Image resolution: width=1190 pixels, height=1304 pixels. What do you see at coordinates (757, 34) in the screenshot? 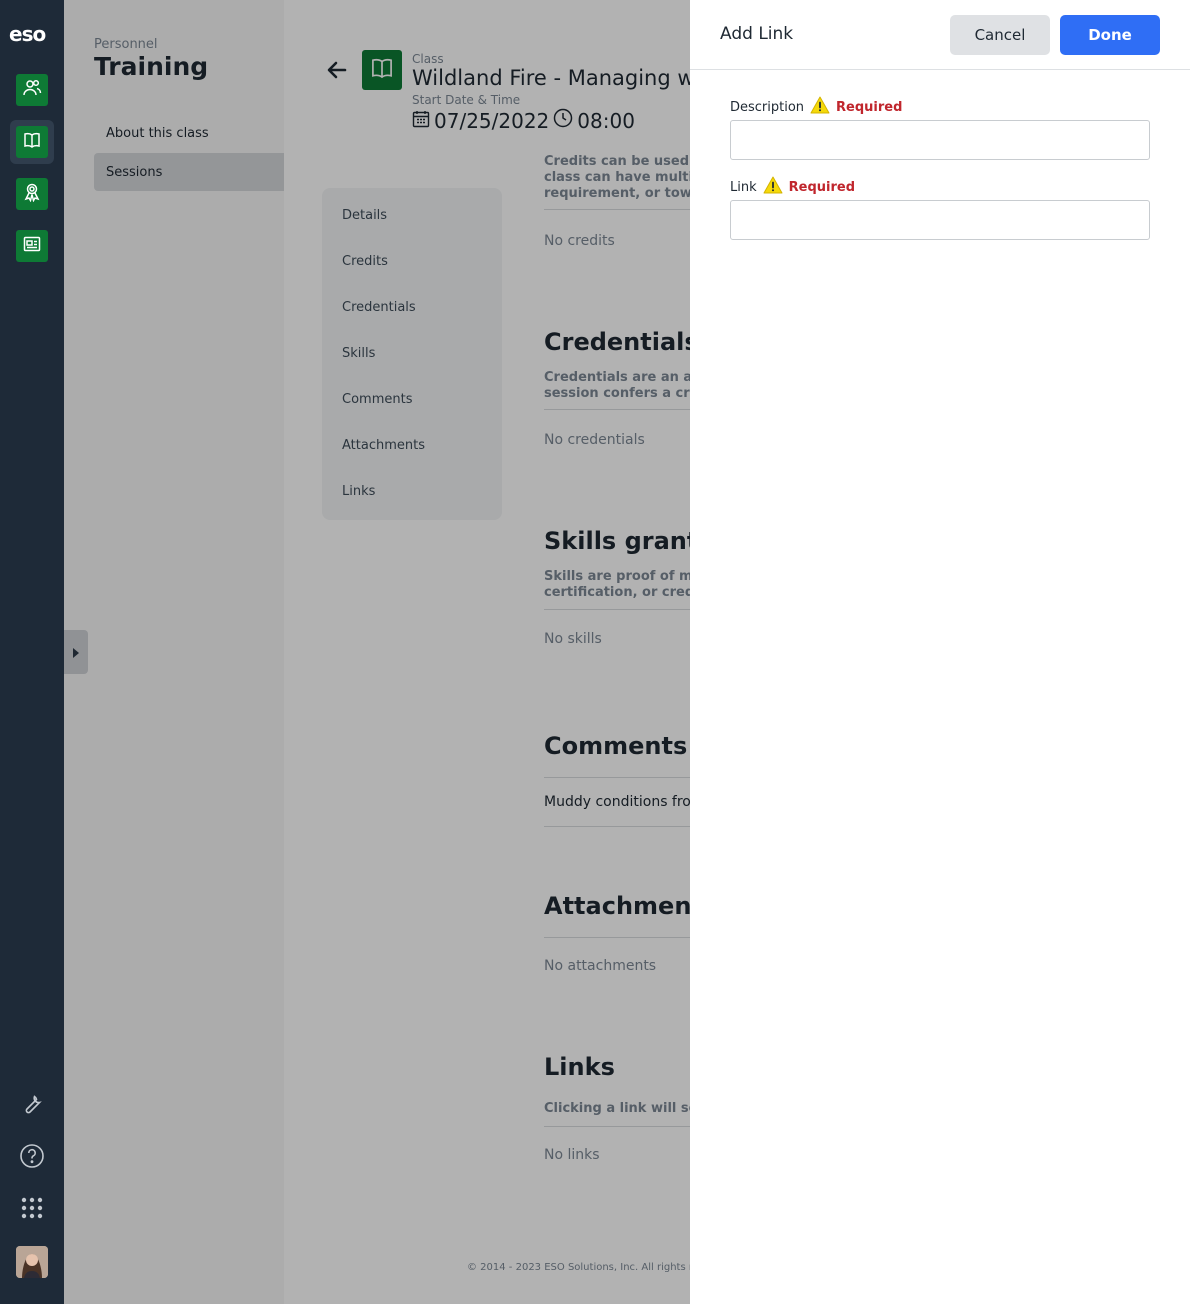
I see `drawer-title: Add Link` at bounding box center [757, 34].